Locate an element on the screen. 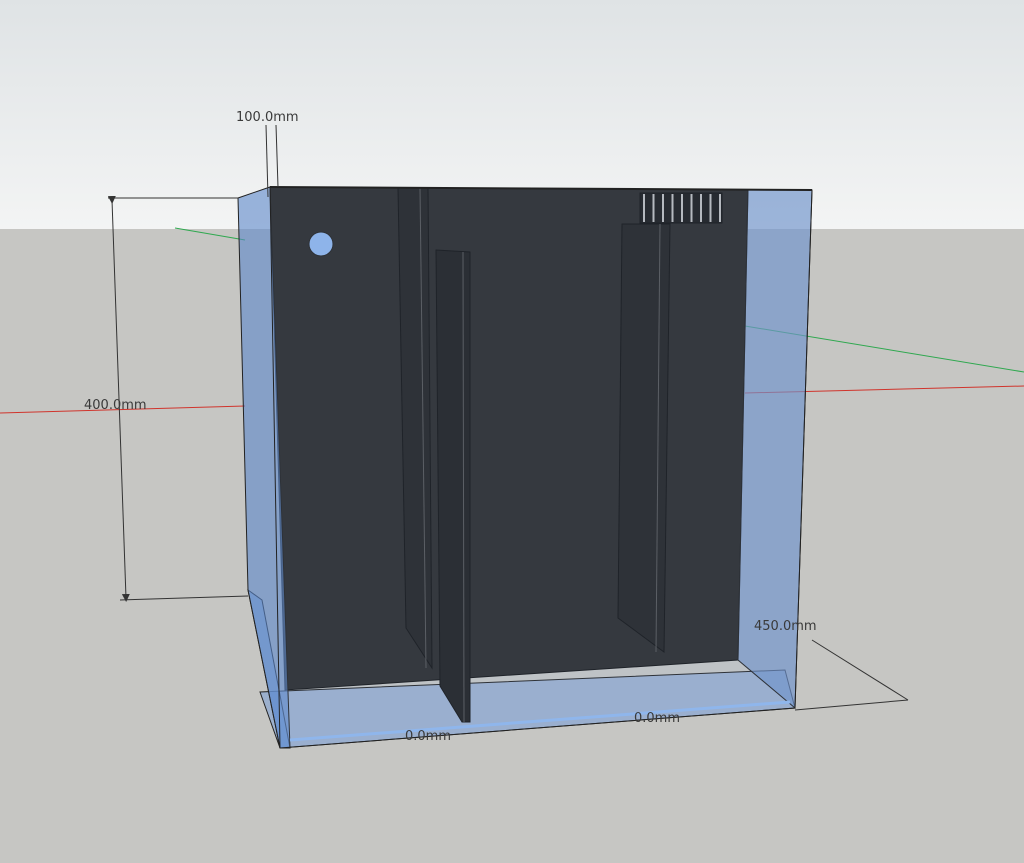 This screenshot has width=1024, height=863. dimension-bottom-left: 0.0mm is located at coordinates (428, 736).